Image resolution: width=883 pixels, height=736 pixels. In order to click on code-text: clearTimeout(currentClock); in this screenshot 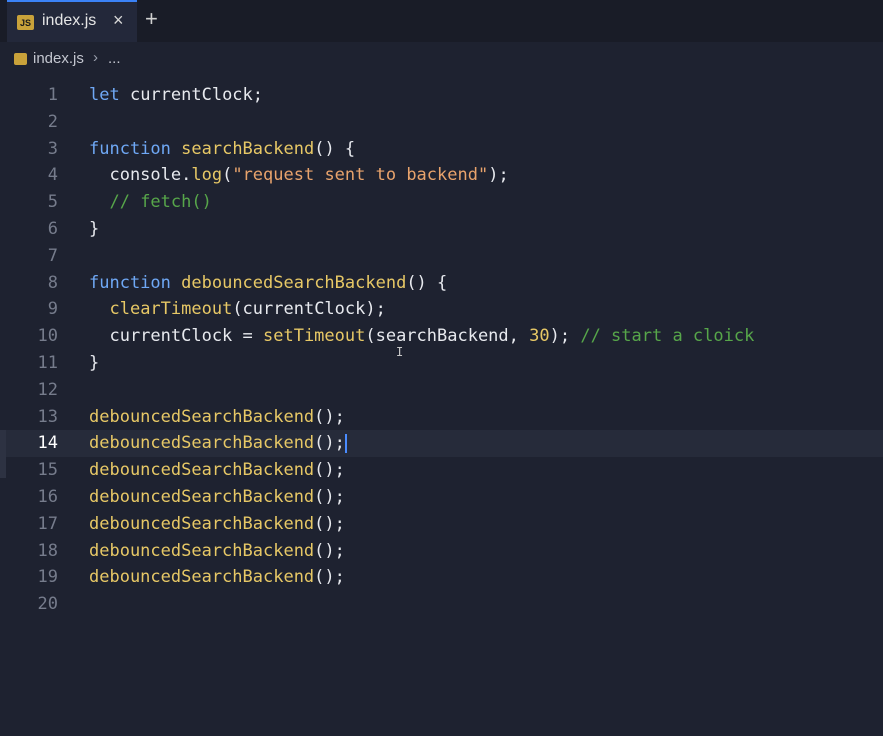, I will do `click(237, 309)`.